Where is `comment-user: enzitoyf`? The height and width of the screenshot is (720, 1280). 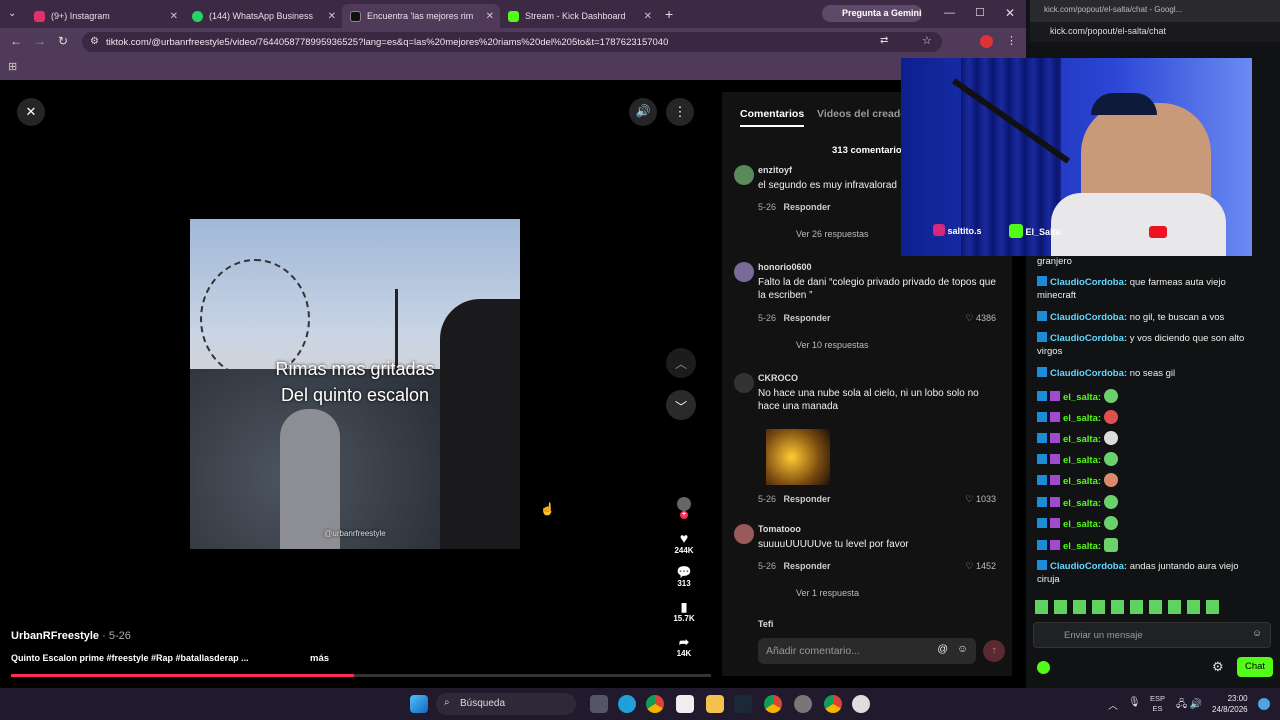 comment-user: enzitoyf is located at coordinates (775, 170).